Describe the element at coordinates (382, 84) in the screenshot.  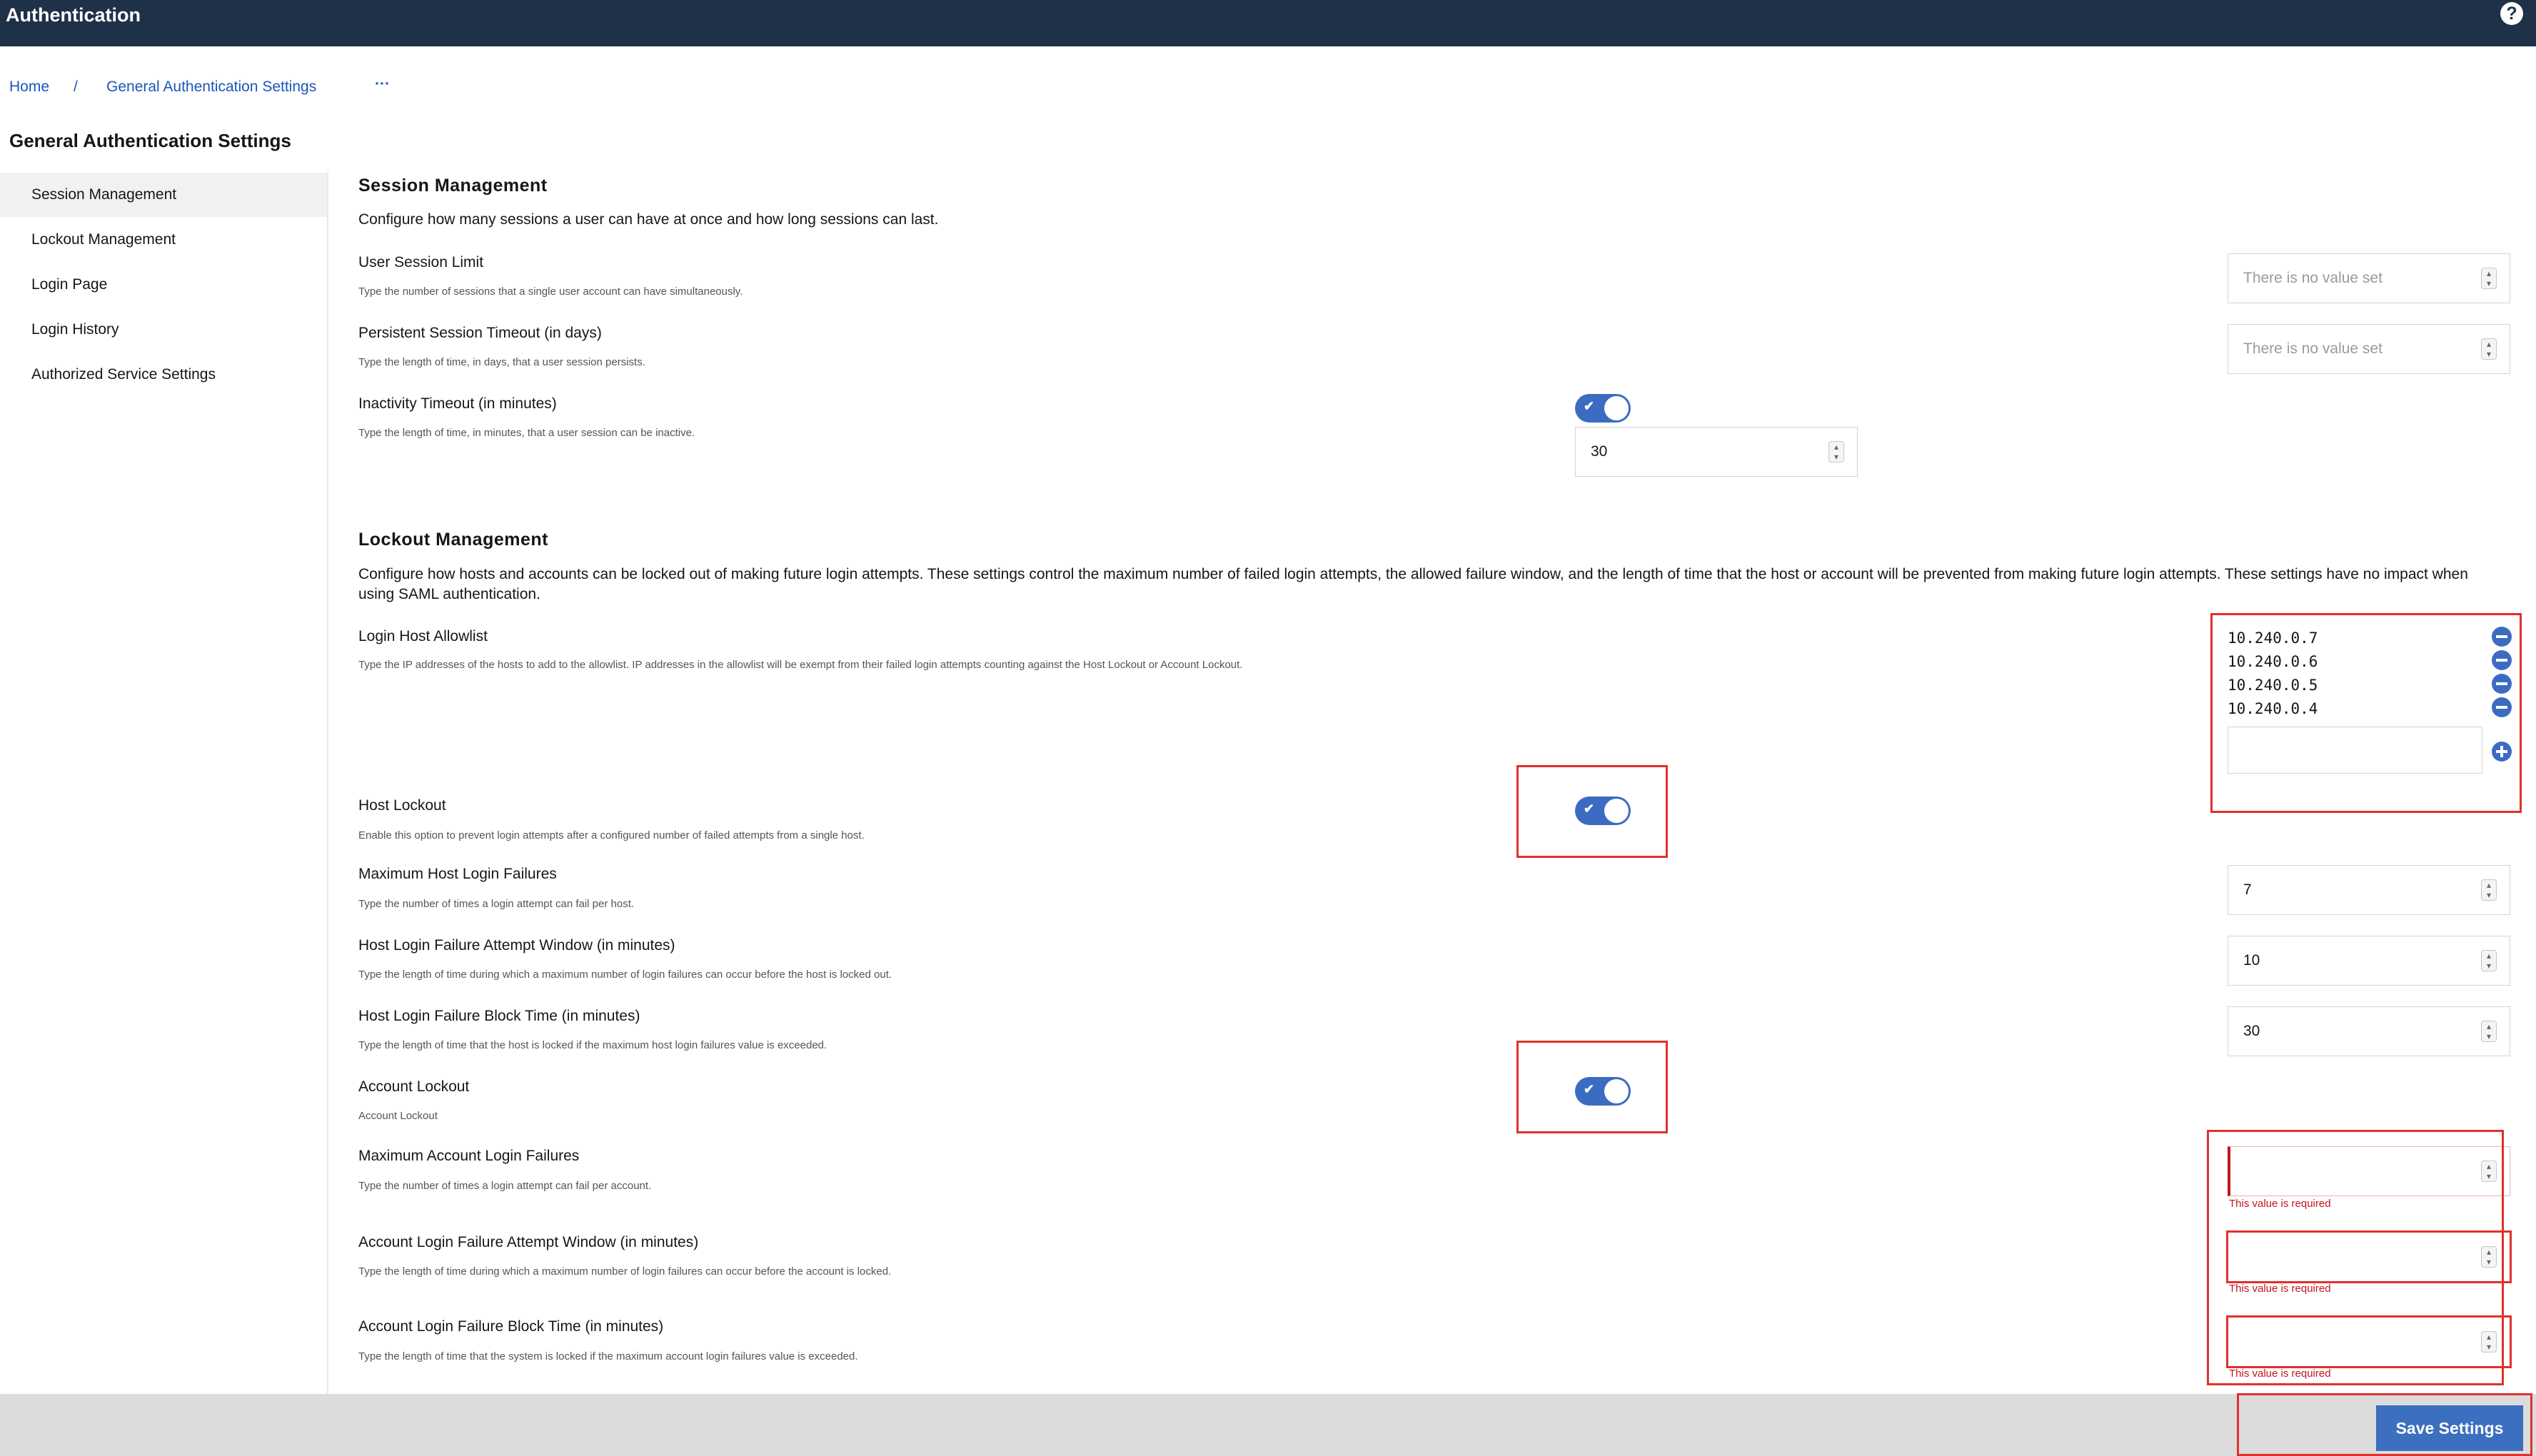
I see `more-icon: ···` at that location.